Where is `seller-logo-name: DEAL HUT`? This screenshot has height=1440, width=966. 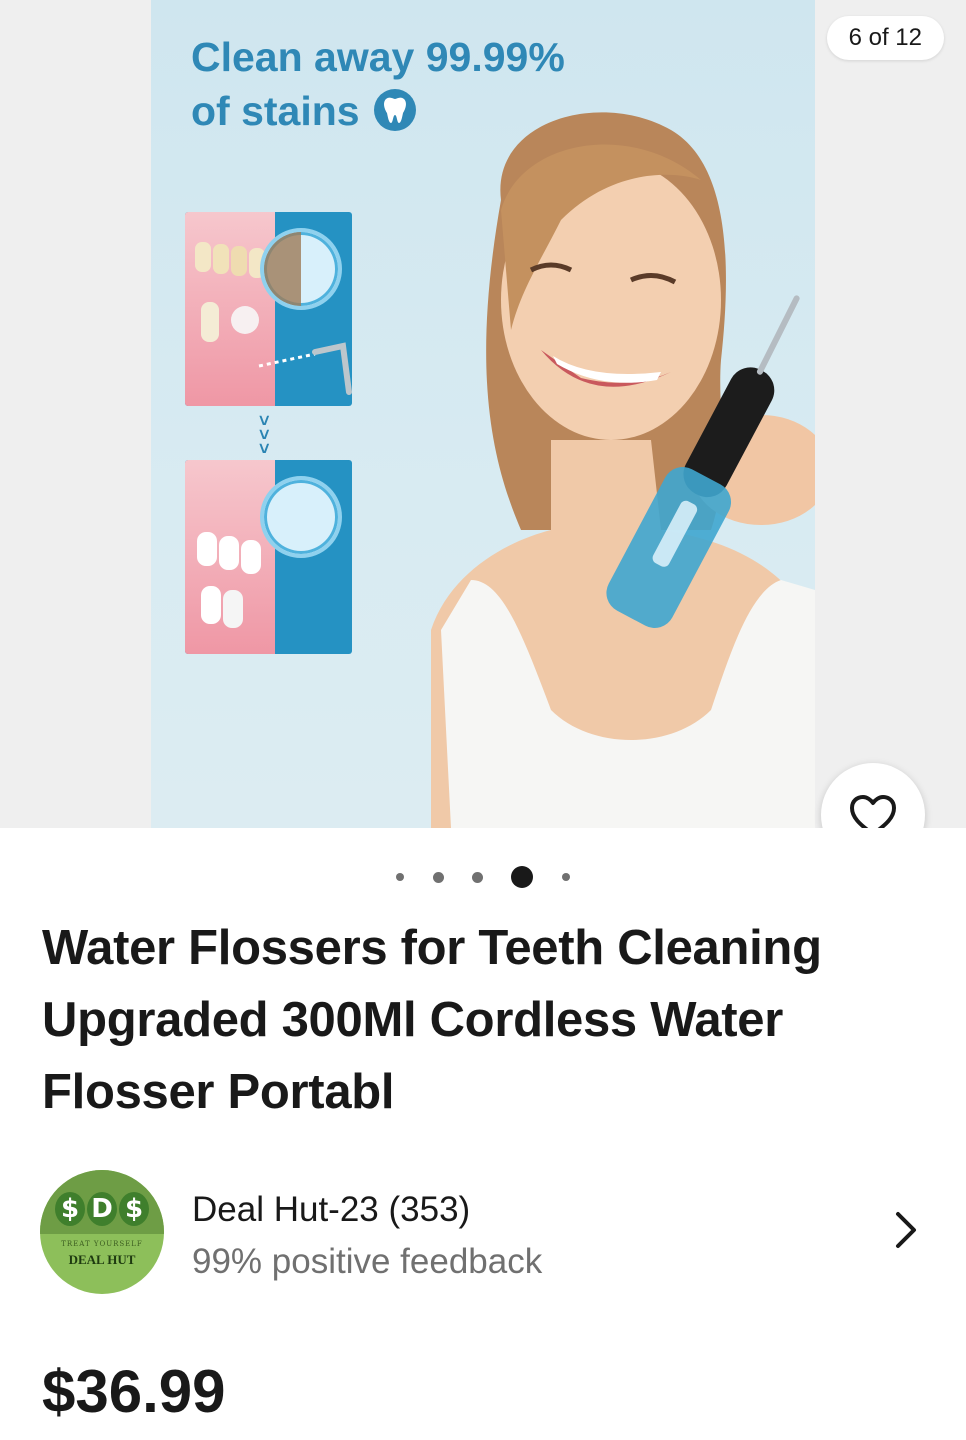
seller-logo-name: DEAL HUT is located at coordinates (102, 1259).